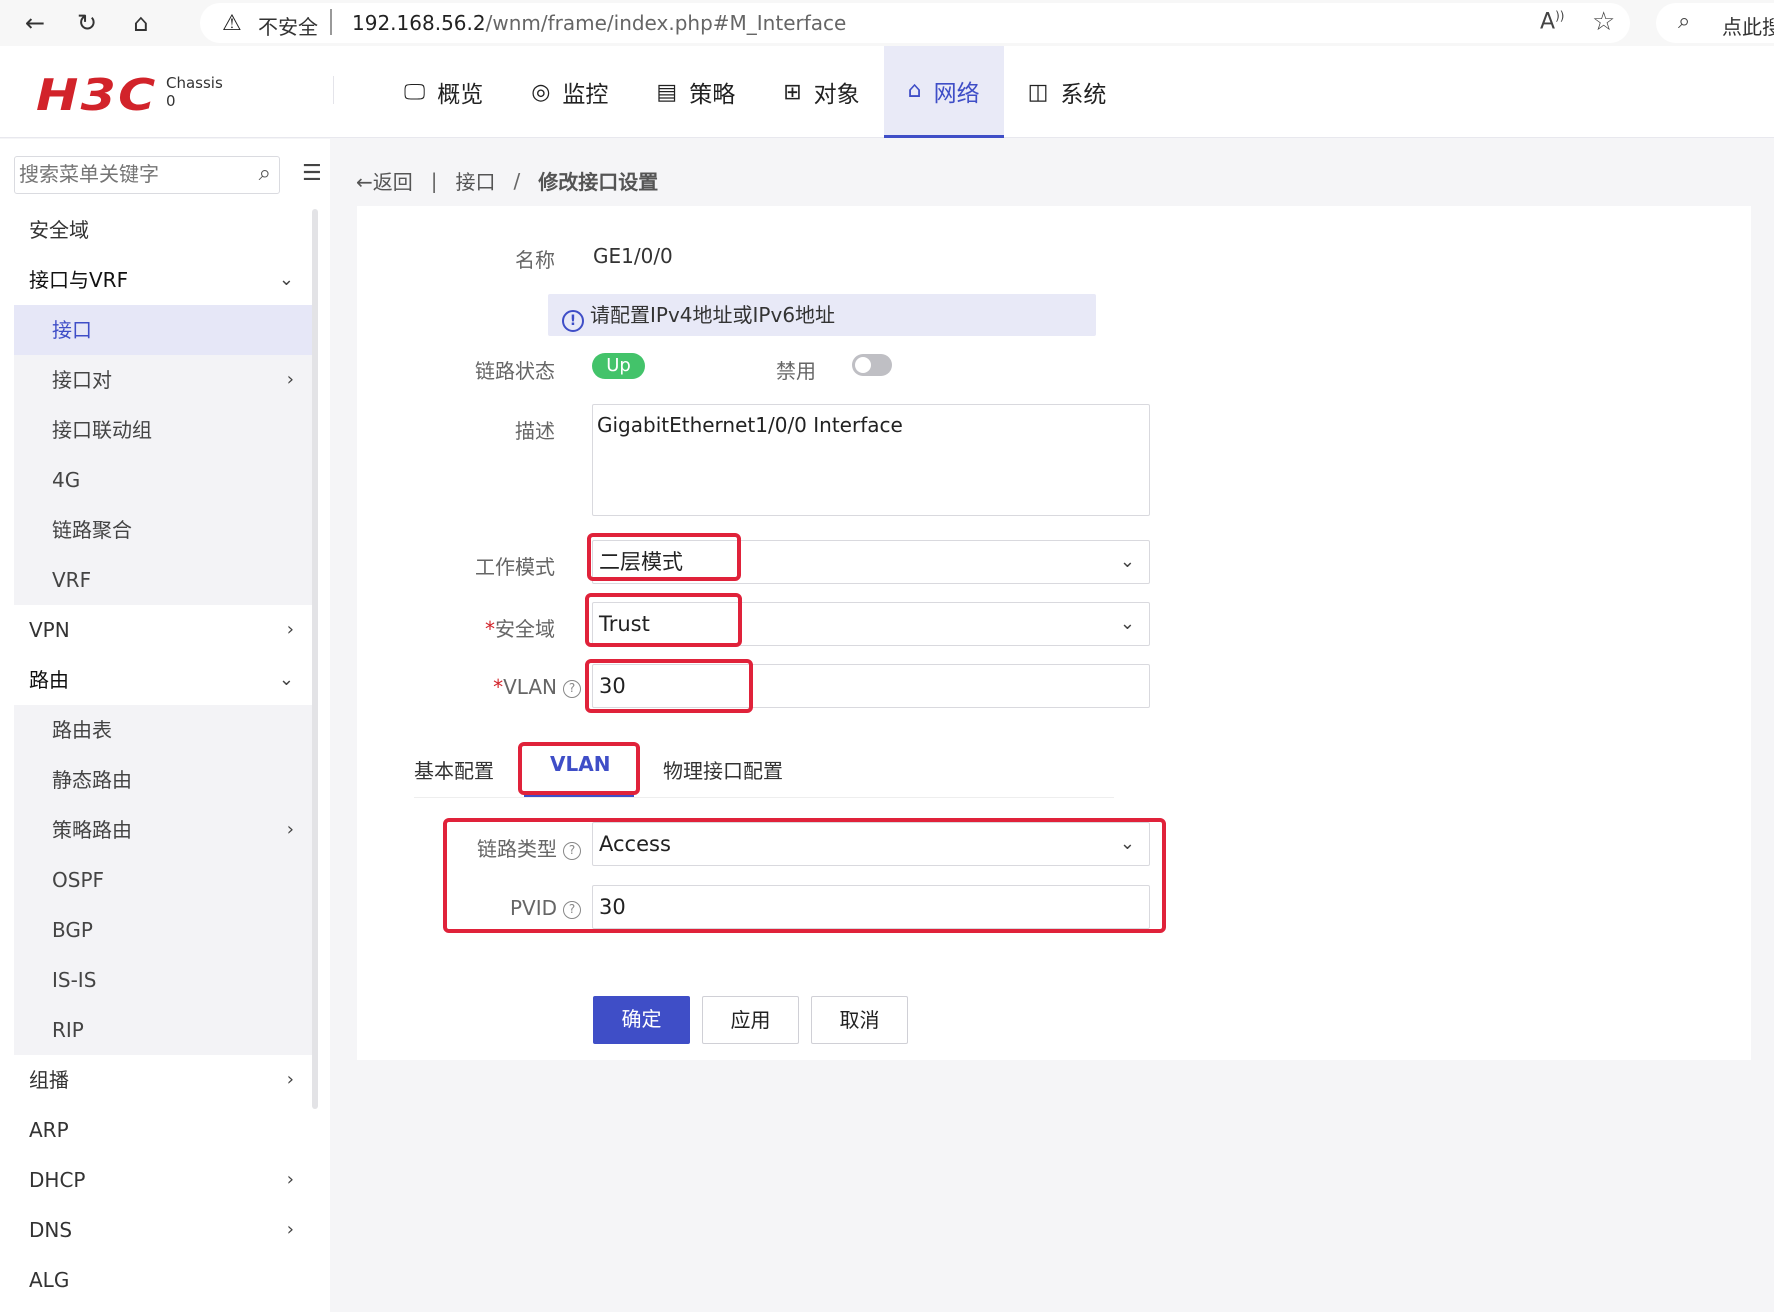  I want to click on sidebar-item-vrf: VRF, so click(163, 580).